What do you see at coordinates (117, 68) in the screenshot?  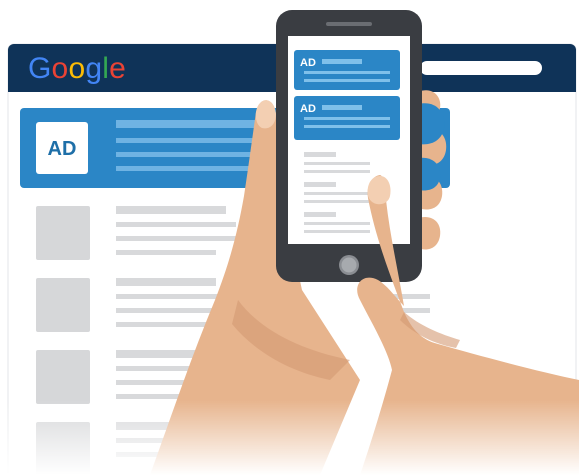 I see `logo-letter: e` at bounding box center [117, 68].